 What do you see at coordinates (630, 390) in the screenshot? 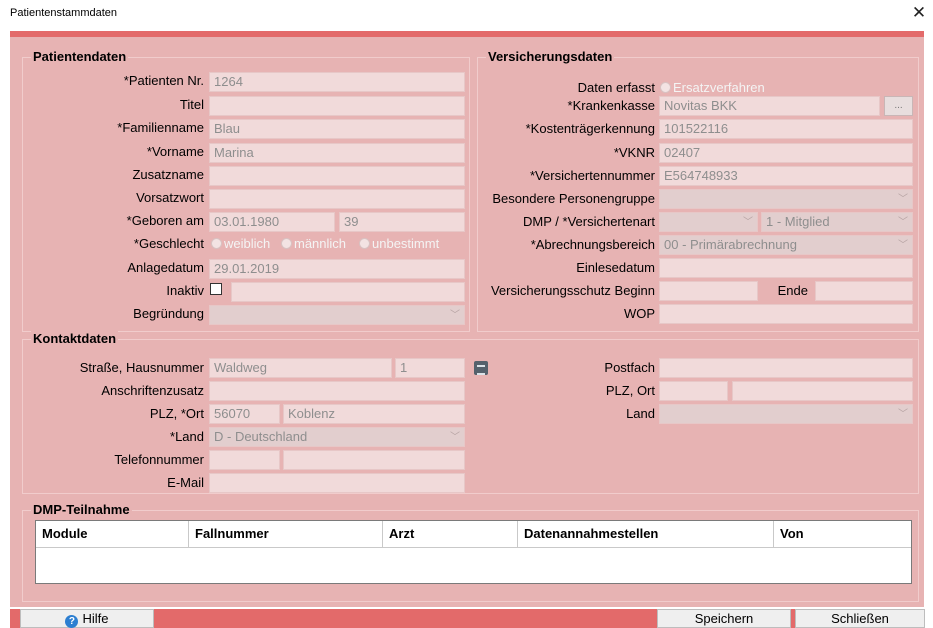
I see `plzort2-label: PLZ, Ort` at bounding box center [630, 390].